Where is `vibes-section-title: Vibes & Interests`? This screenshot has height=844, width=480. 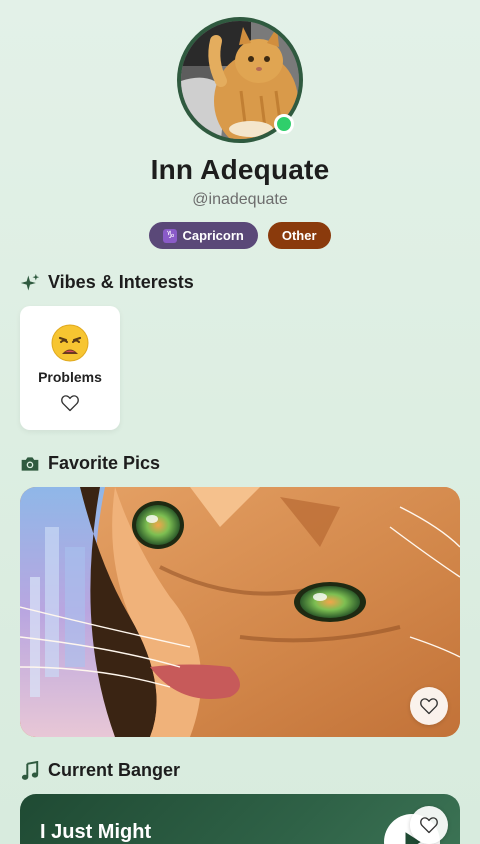
vibes-section-title: Vibes & Interests is located at coordinates (107, 282).